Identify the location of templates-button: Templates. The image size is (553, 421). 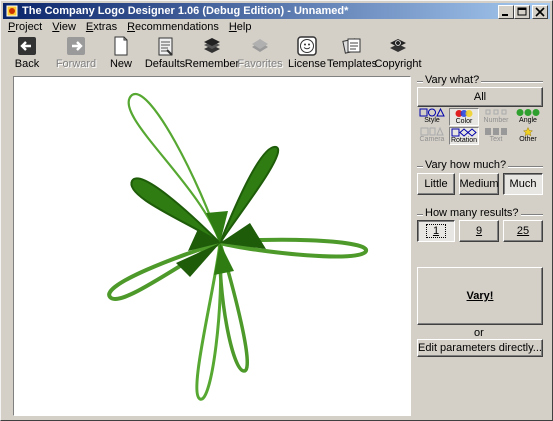
(352, 53).